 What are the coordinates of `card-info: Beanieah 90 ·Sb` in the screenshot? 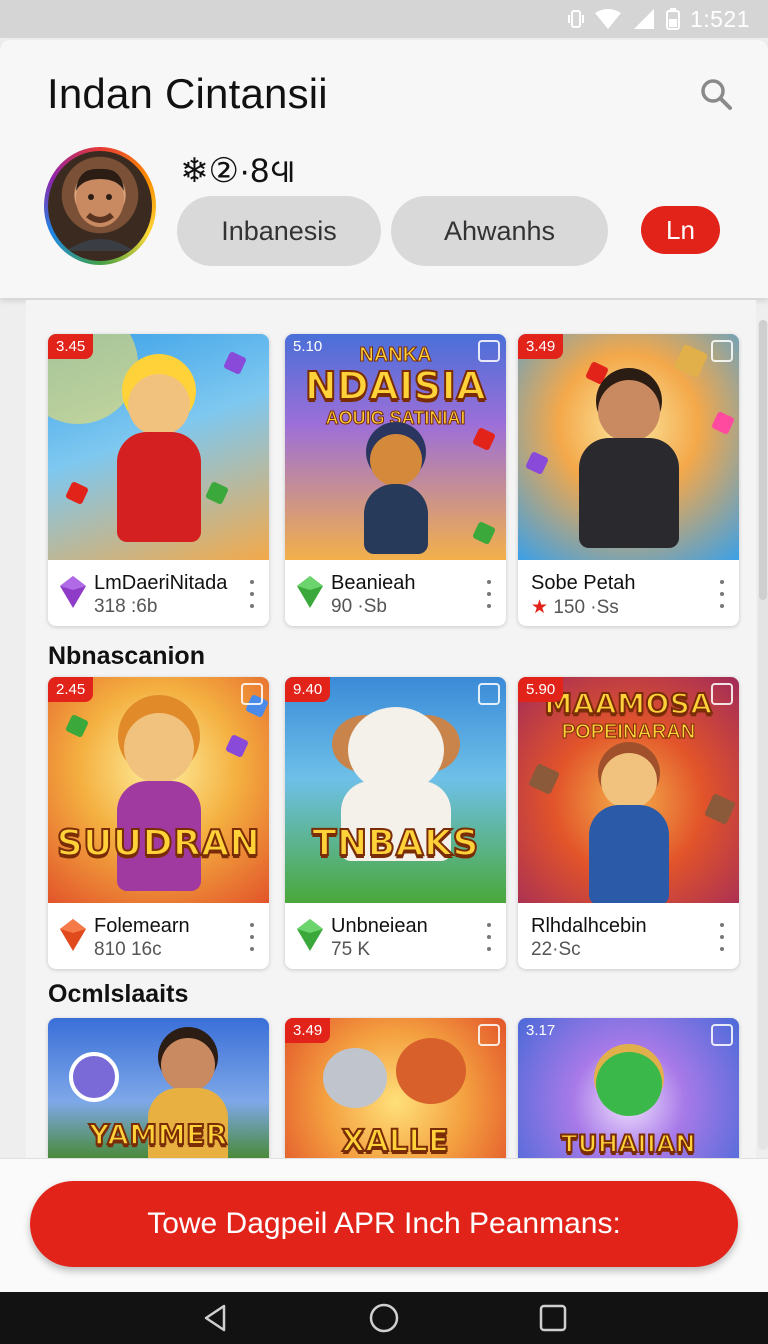 It's located at (395, 593).